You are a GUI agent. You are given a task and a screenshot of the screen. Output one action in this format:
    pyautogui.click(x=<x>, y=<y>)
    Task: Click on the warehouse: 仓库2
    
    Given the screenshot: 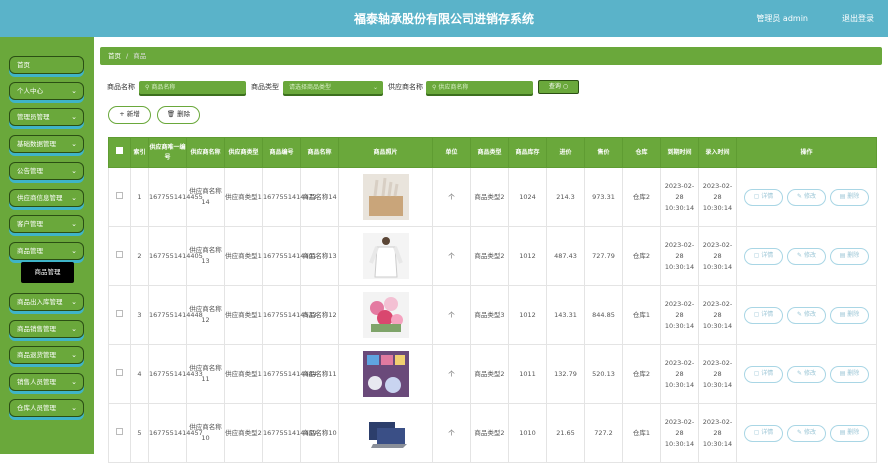 What is the action you would take?
    pyautogui.click(x=641, y=256)
    